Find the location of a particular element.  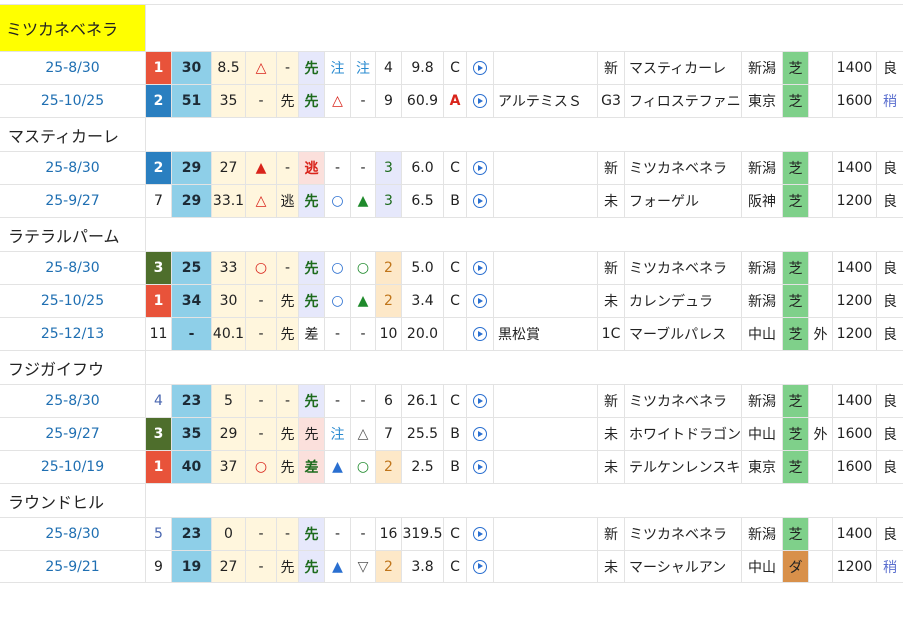

mark-3: - is located at coordinates (337, 168).